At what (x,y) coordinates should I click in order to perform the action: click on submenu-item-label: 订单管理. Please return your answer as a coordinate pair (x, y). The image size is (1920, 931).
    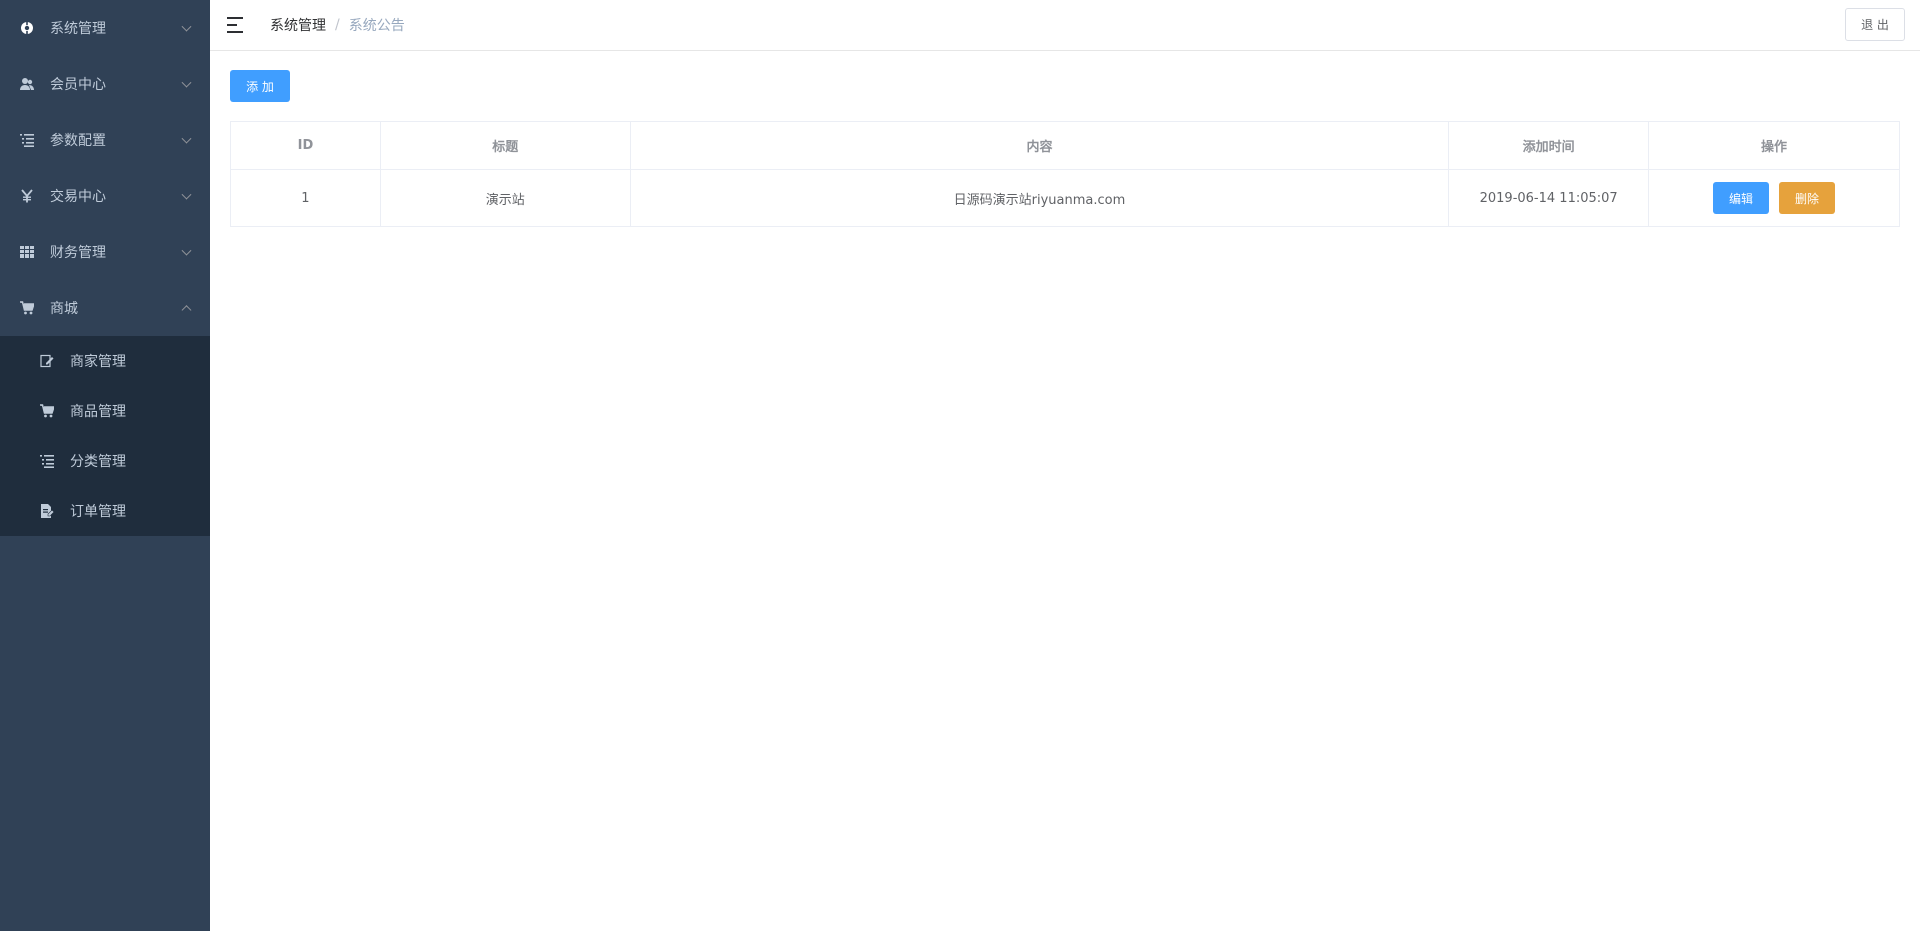
    Looking at the image, I should click on (98, 512).